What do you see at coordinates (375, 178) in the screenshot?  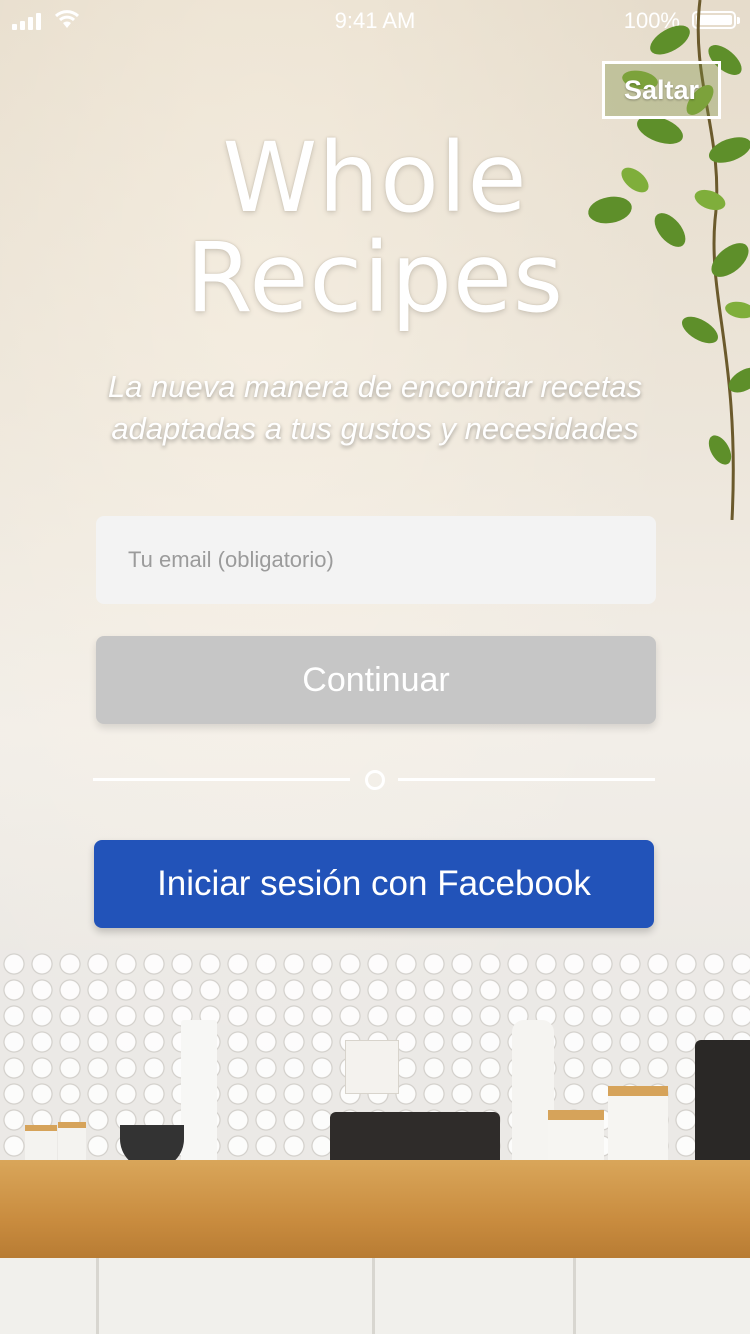 I see `logo-line-1: Whole` at bounding box center [375, 178].